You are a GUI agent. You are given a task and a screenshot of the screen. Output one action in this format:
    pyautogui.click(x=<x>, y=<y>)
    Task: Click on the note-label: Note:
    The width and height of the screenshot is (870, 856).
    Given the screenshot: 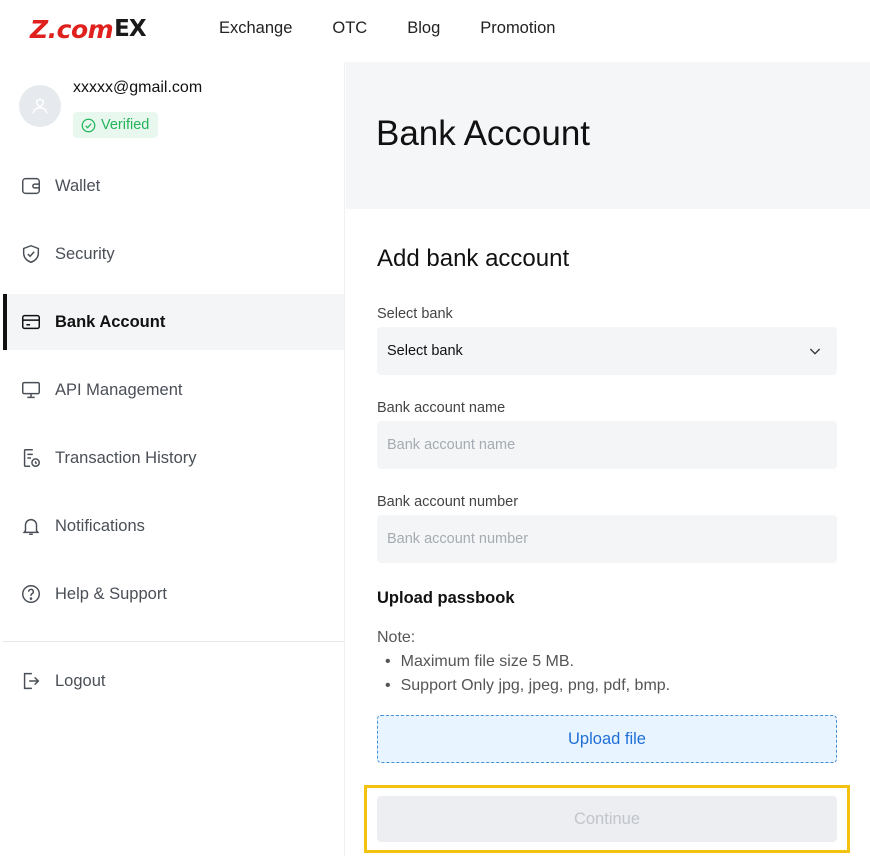 What is the action you would take?
    pyautogui.click(x=396, y=637)
    